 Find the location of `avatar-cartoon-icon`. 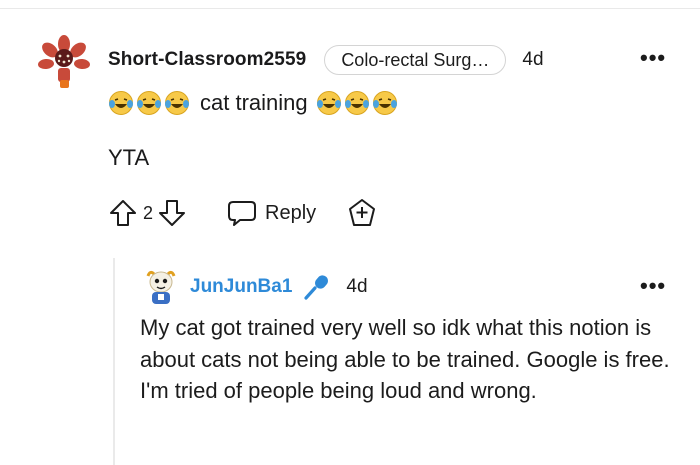

avatar-cartoon-icon is located at coordinates (161, 287).